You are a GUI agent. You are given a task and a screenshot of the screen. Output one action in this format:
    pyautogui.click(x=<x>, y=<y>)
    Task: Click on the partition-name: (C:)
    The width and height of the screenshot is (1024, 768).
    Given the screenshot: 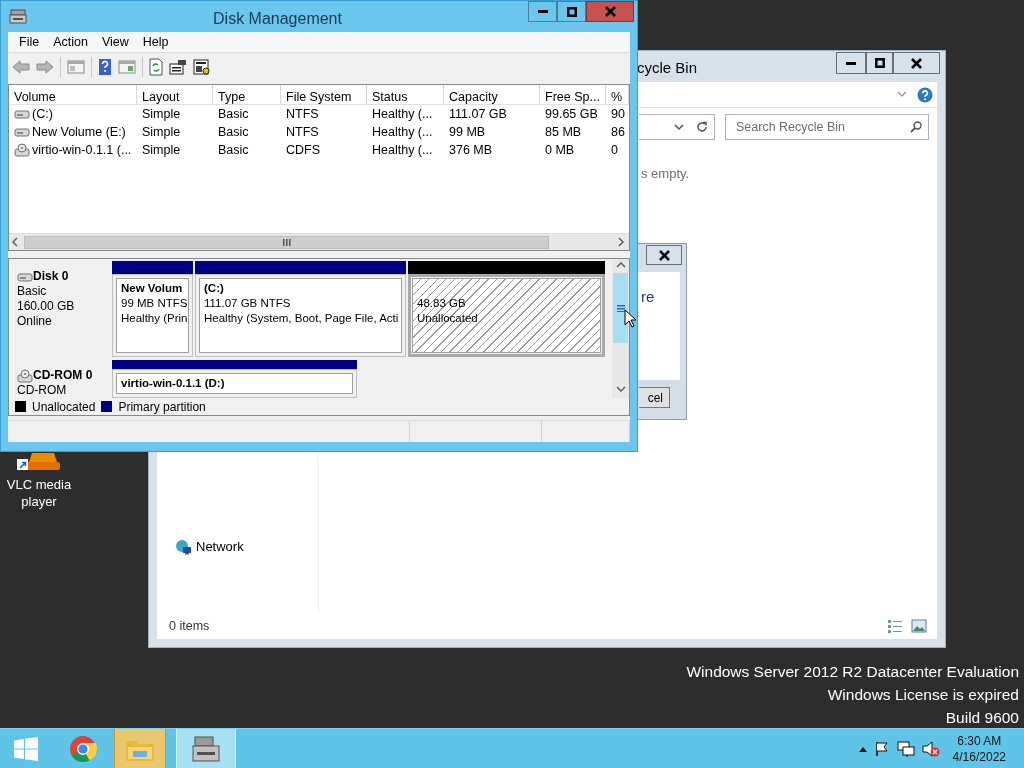 What is the action you would take?
    pyautogui.click(x=214, y=288)
    